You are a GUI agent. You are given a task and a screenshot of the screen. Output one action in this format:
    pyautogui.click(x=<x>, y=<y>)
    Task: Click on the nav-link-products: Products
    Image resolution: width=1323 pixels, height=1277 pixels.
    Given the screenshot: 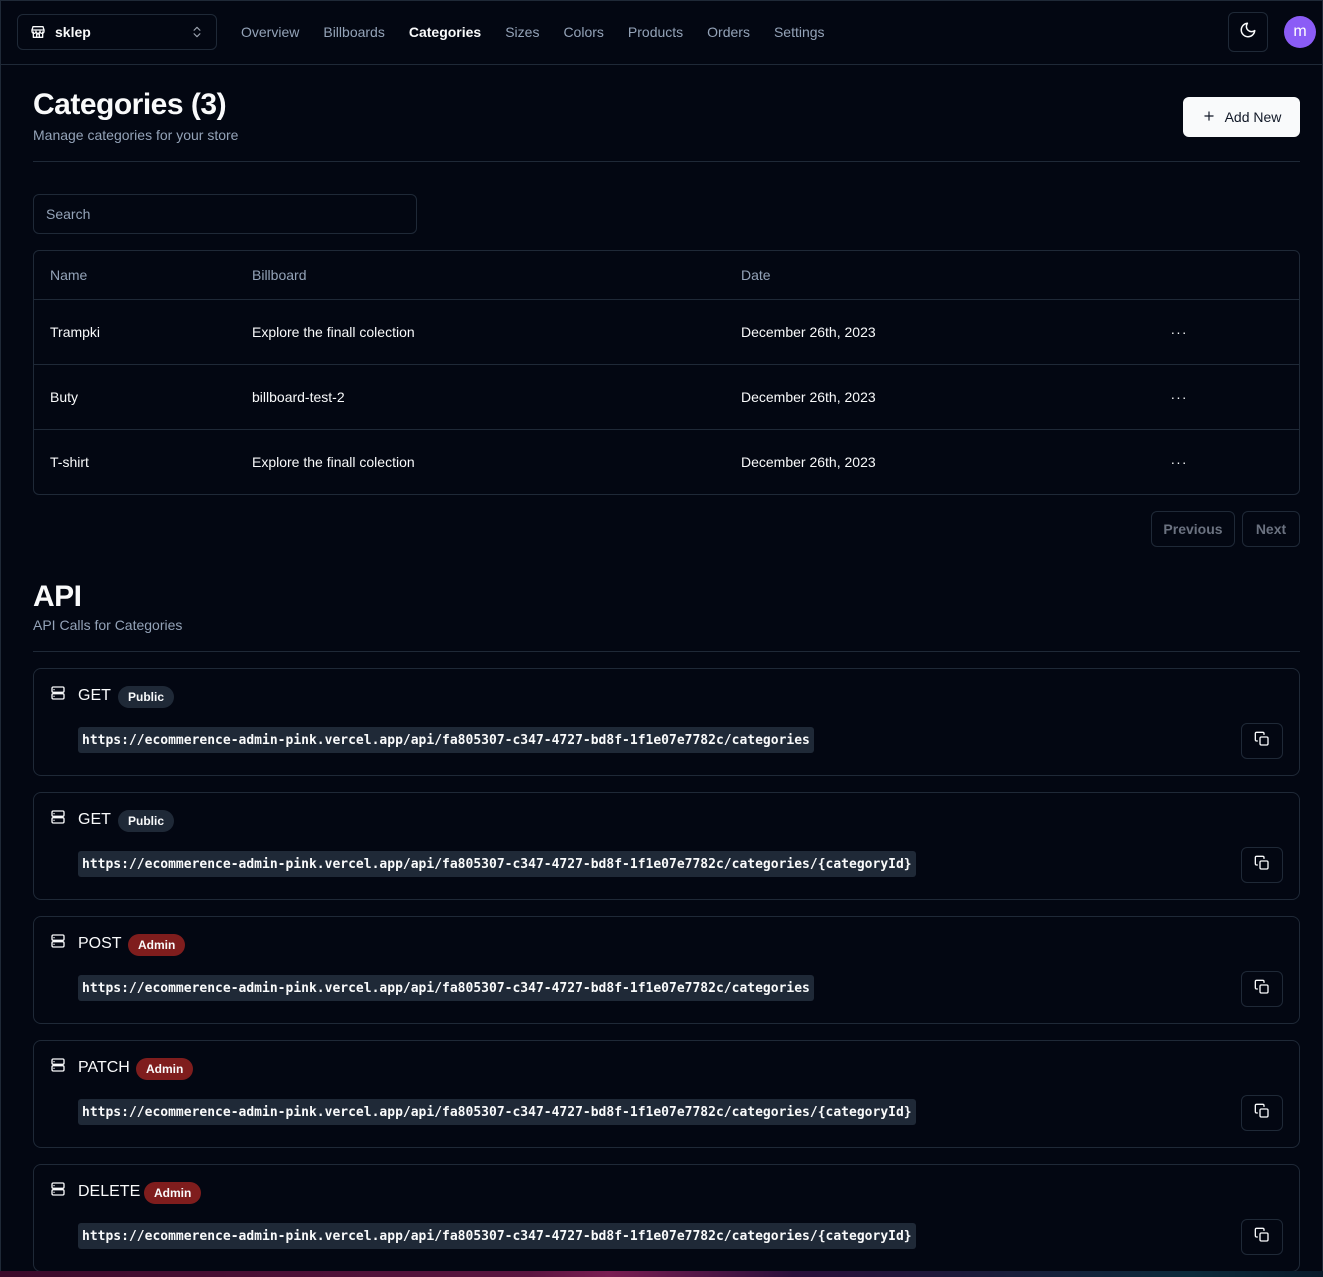 What is the action you would take?
    pyautogui.click(x=655, y=32)
    